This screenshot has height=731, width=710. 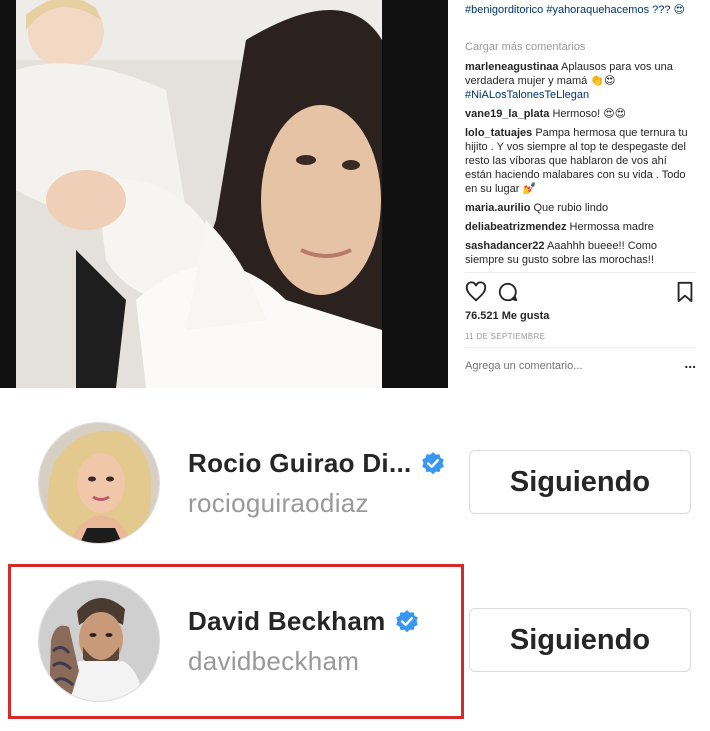 I want to click on like-count: 76.521 Me gusta, so click(x=507, y=316).